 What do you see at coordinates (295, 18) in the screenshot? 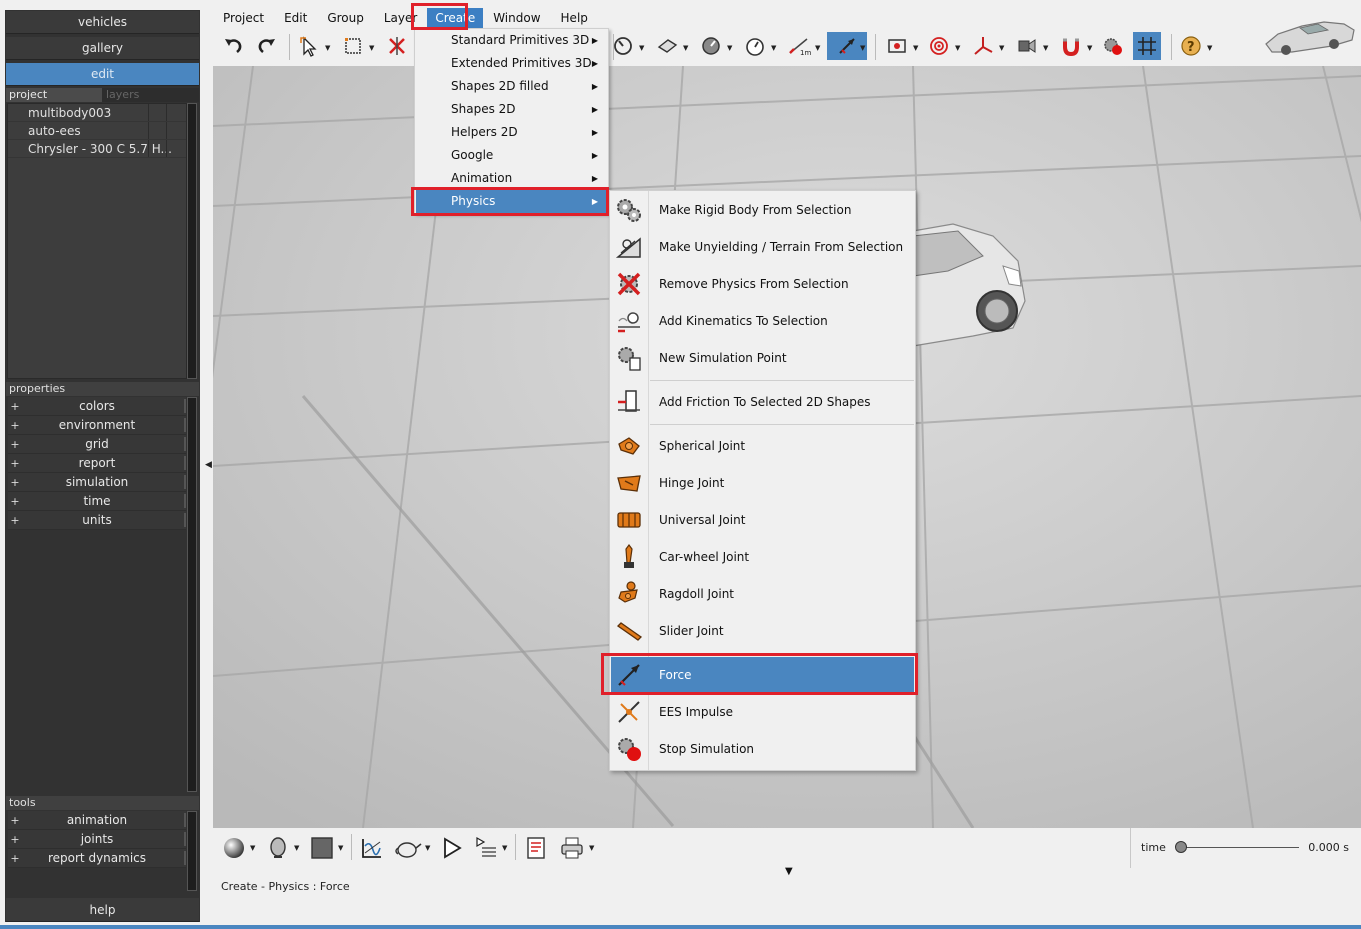
I see `menu-edit: Edit` at bounding box center [295, 18].